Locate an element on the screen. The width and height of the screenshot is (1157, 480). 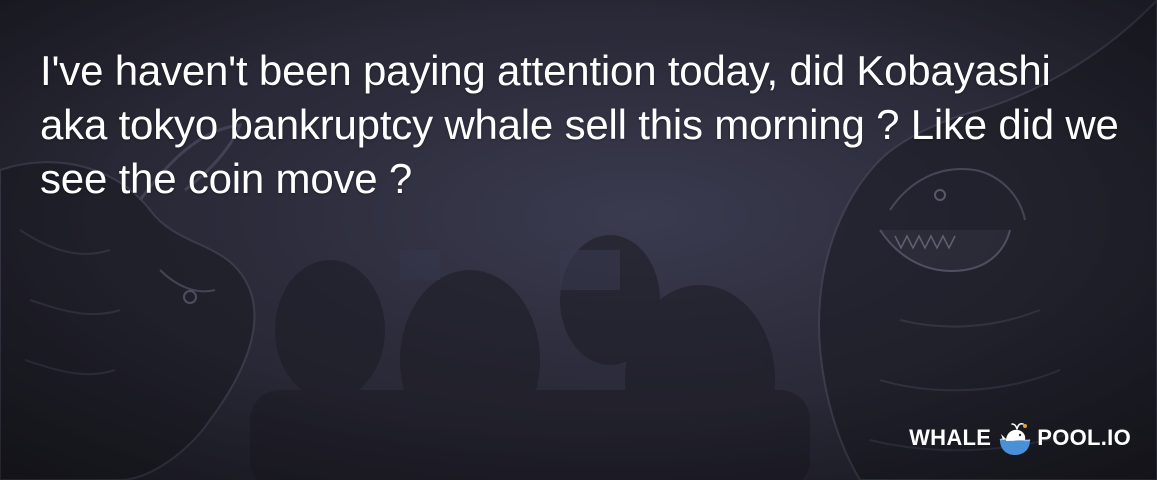
whalepool-logo: WHALE POOL.IO is located at coordinates (1020, 438).